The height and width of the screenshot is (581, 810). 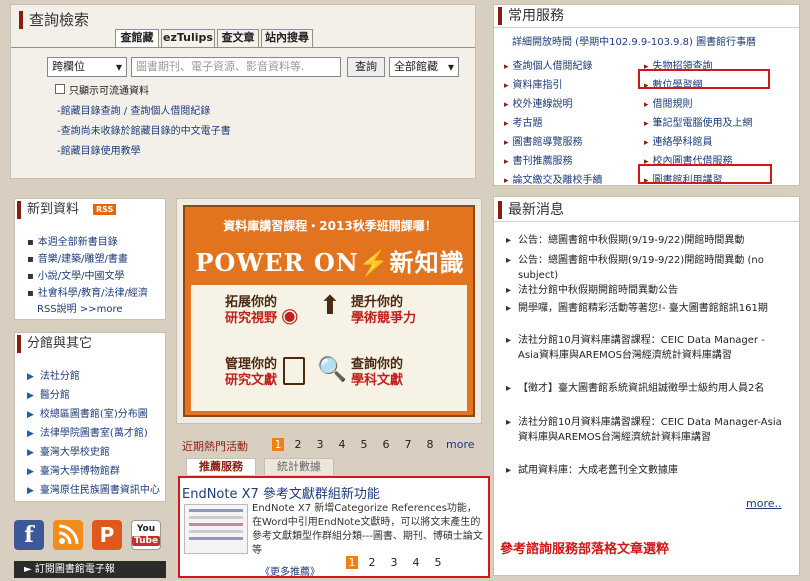 What do you see at coordinates (250, 310) in the screenshot?
I see `banner-q1: 拓展你的 研究視野` at bounding box center [250, 310].